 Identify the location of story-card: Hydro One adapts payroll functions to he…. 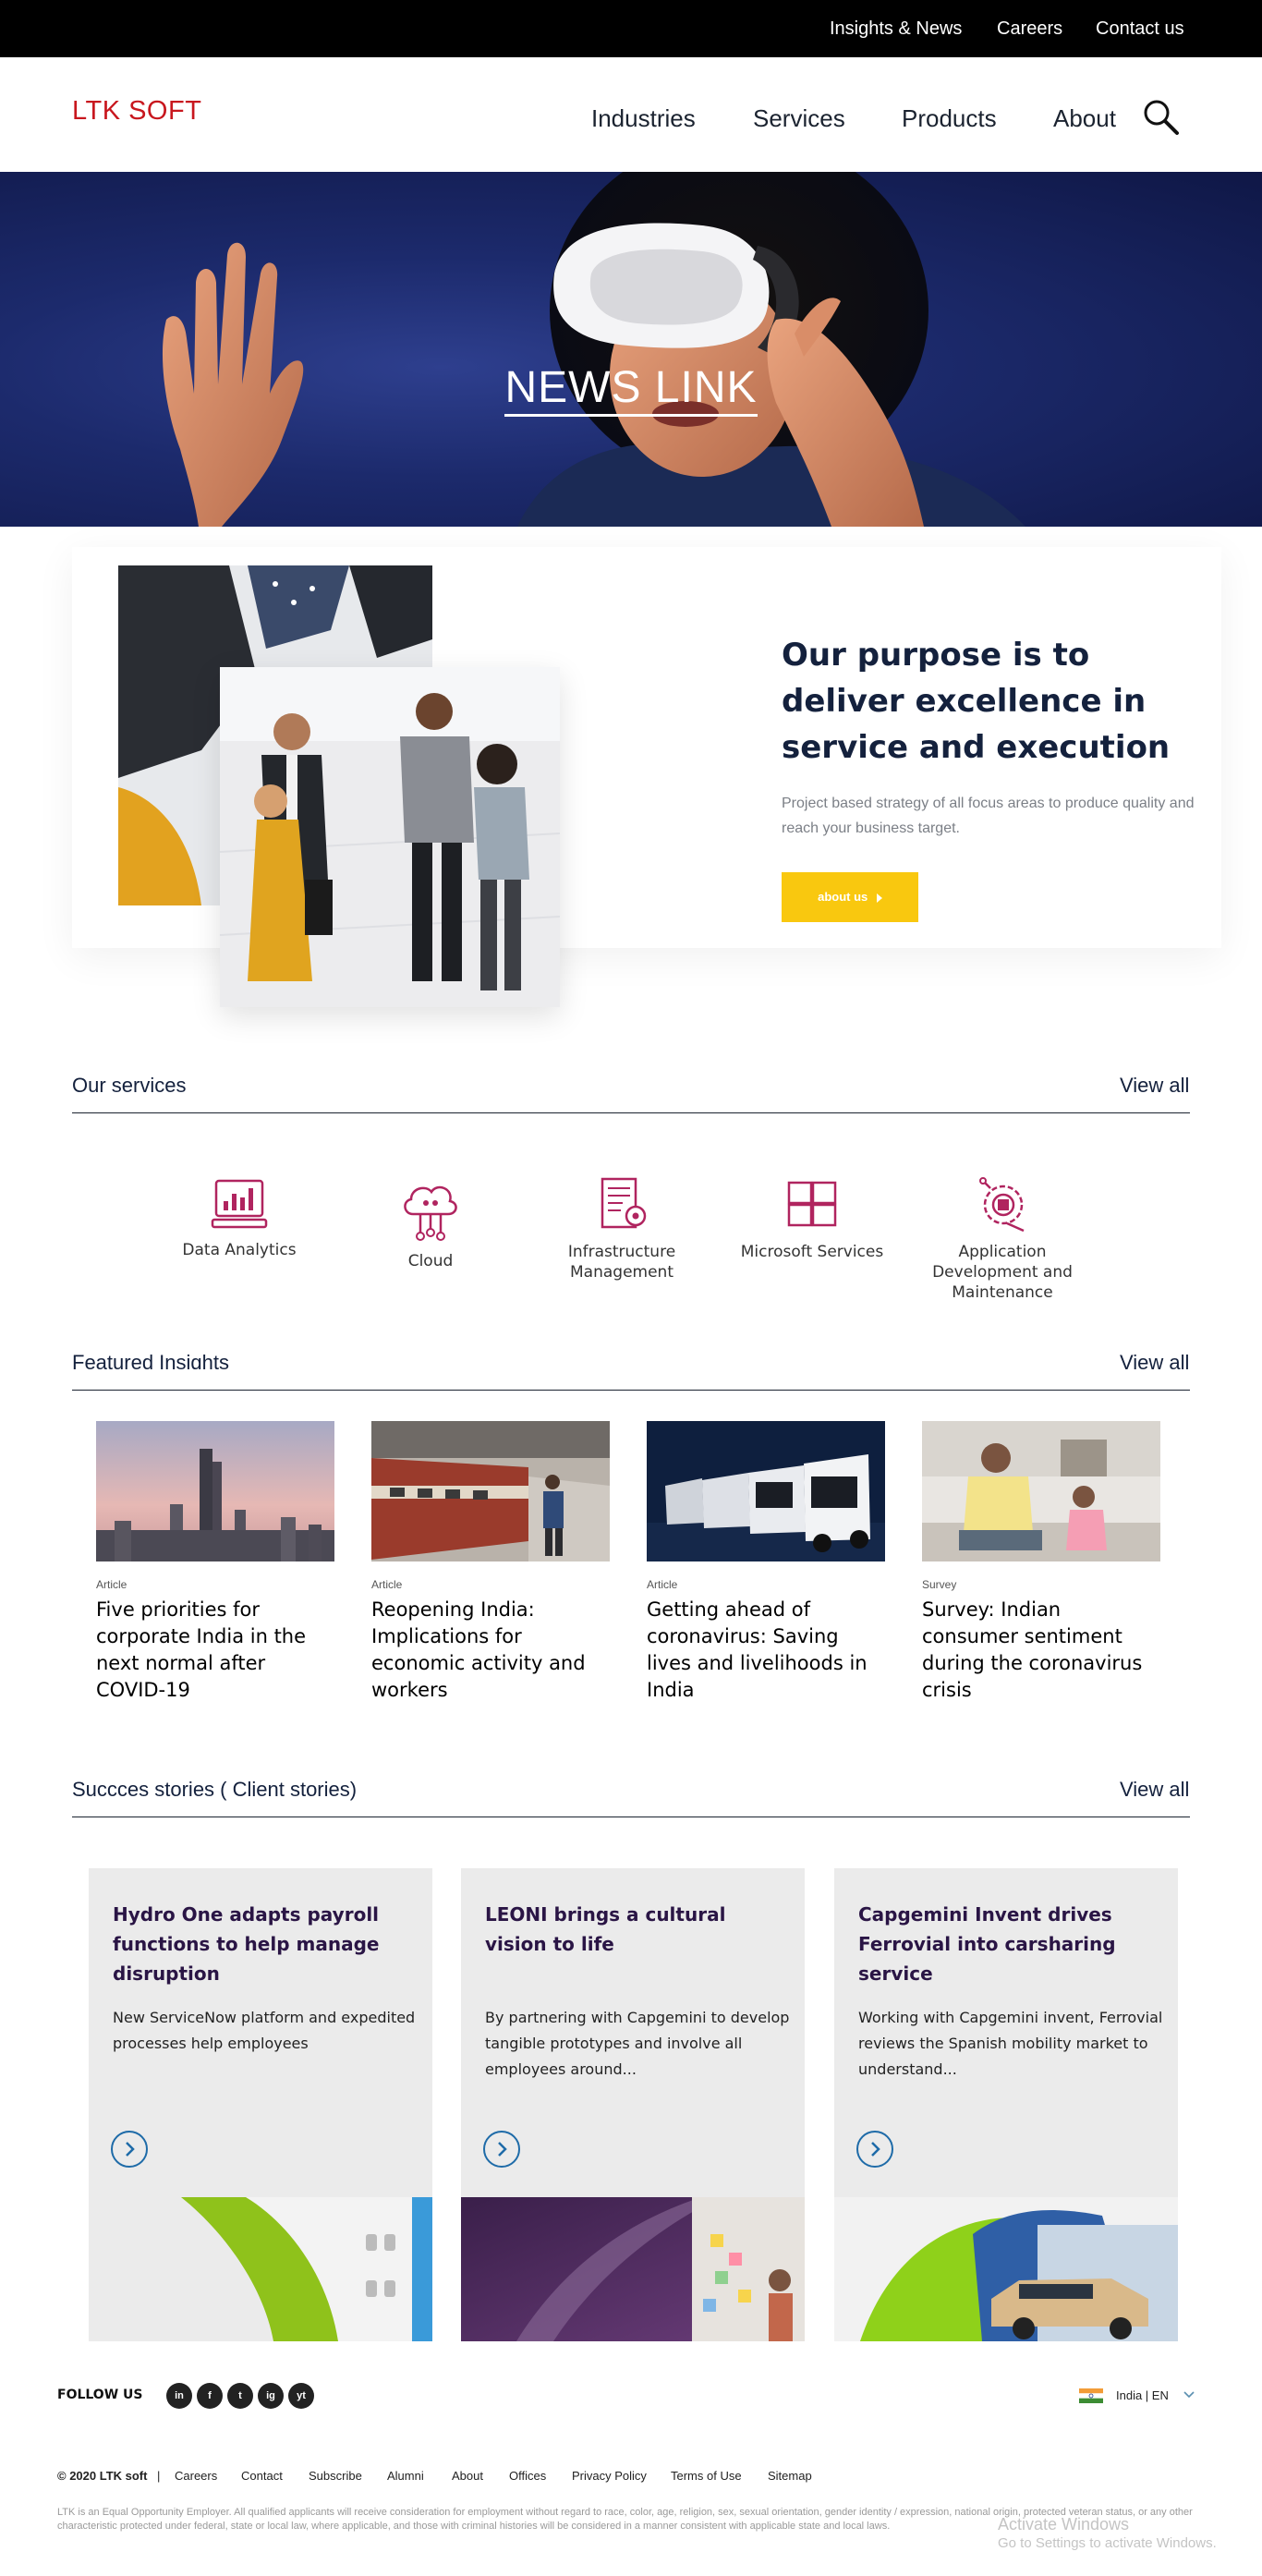
(260, 2104).